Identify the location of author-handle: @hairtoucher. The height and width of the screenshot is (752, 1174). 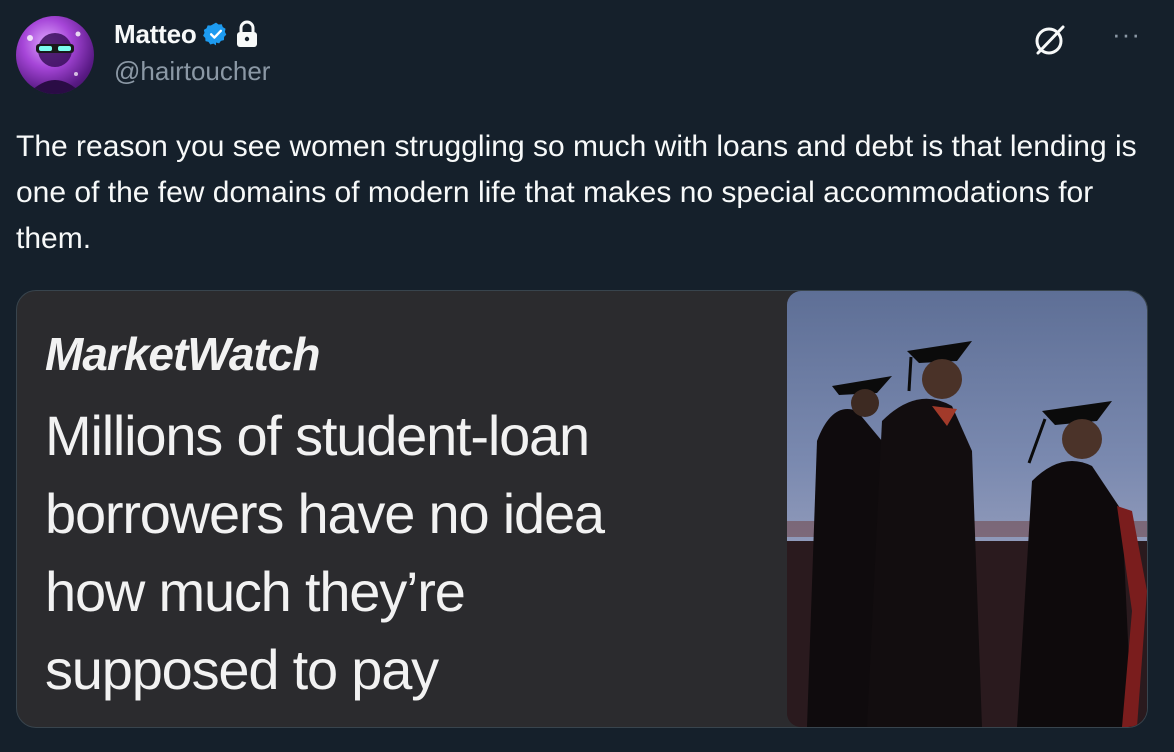
(192, 71).